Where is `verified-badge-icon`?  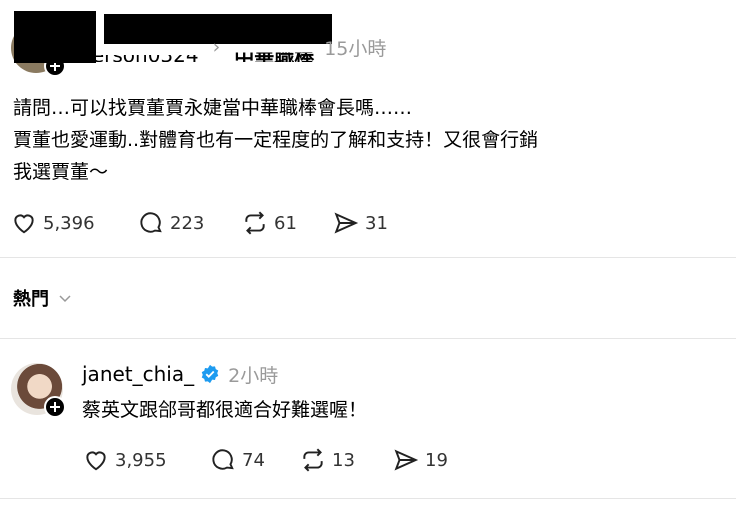 verified-badge-icon is located at coordinates (210, 374).